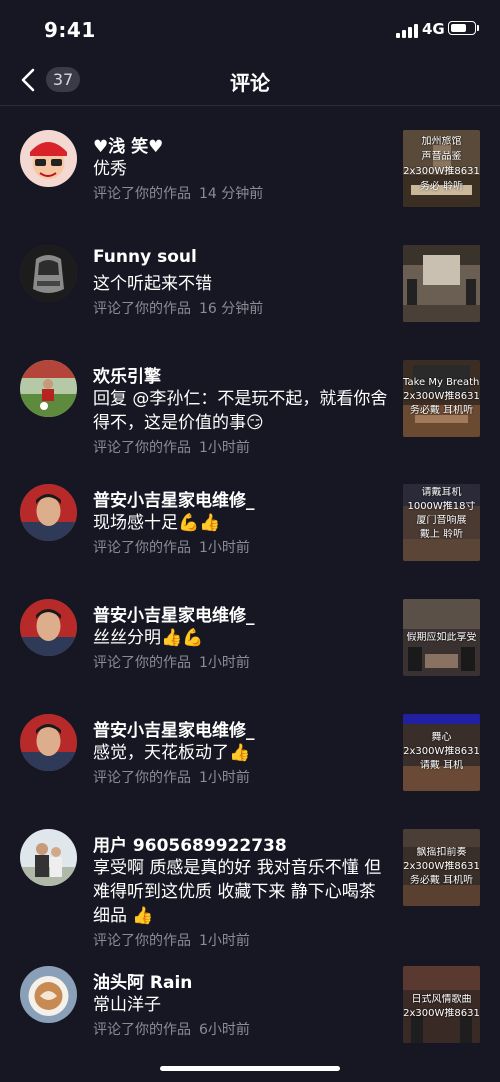 The width and height of the screenshot is (500, 1082). Describe the element at coordinates (441, 141) in the screenshot. I see `thumb-caption: 加州旅馆` at that location.